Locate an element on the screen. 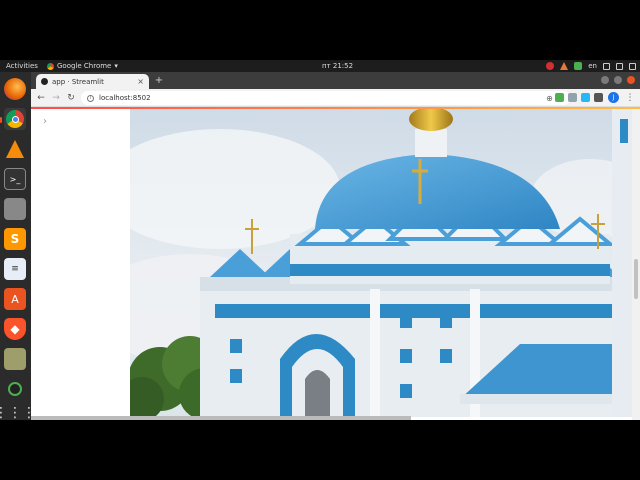 Image resolution: width=640 pixels, height=480 pixels. system-tray: en is located at coordinates (591, 66).